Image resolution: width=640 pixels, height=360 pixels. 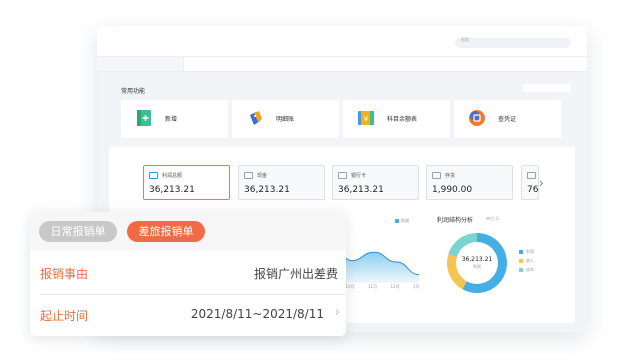 I want to click on account-name: 利润总额, so click(x=172, y=176).